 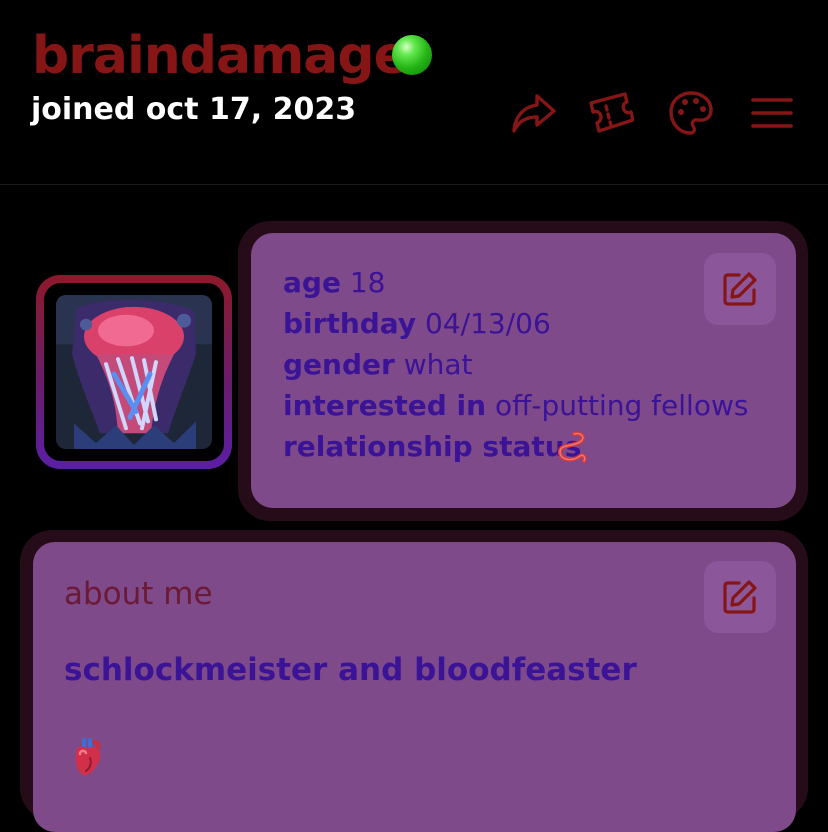 What do you see at coordinates (87, 758) in the screenshot?
I see `anatomical-heart-icon` at bounding box center [87, 758].